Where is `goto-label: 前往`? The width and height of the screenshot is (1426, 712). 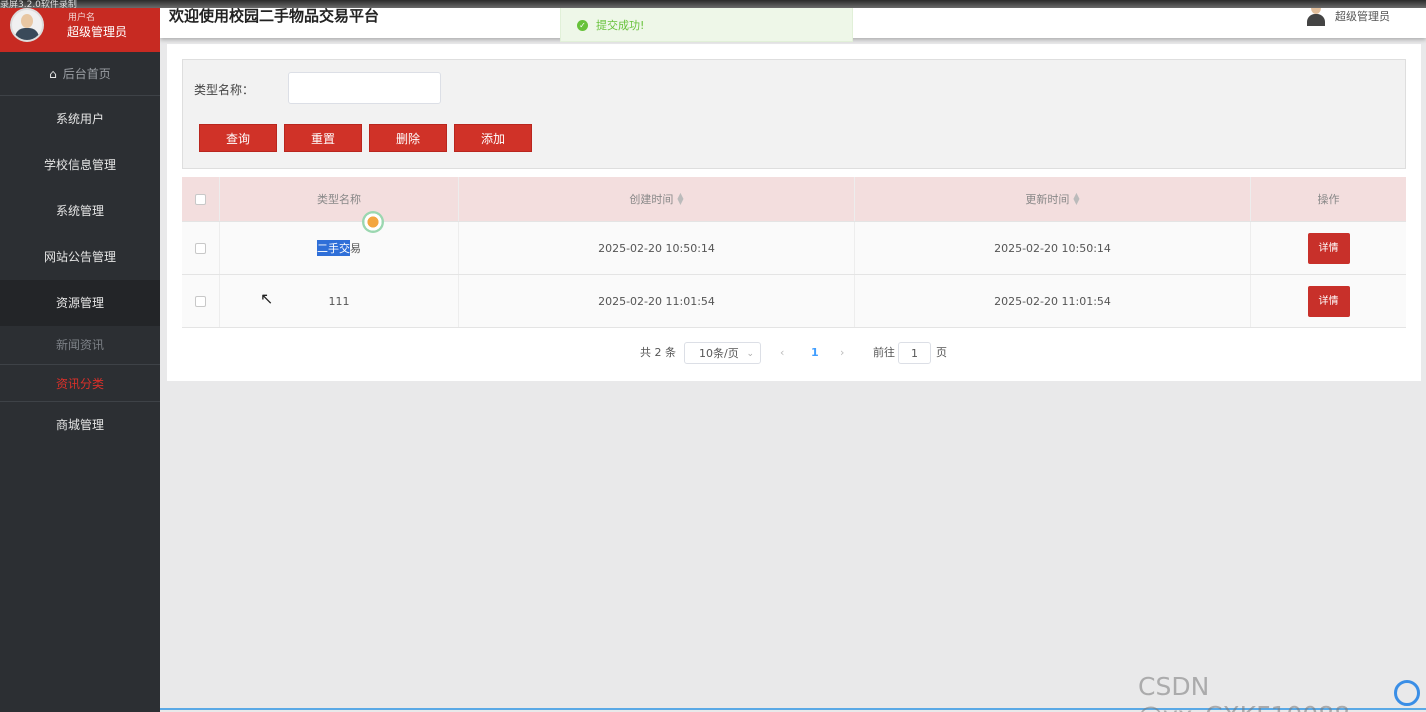
goto-label: 前往 is located at coordinates (884, 352).